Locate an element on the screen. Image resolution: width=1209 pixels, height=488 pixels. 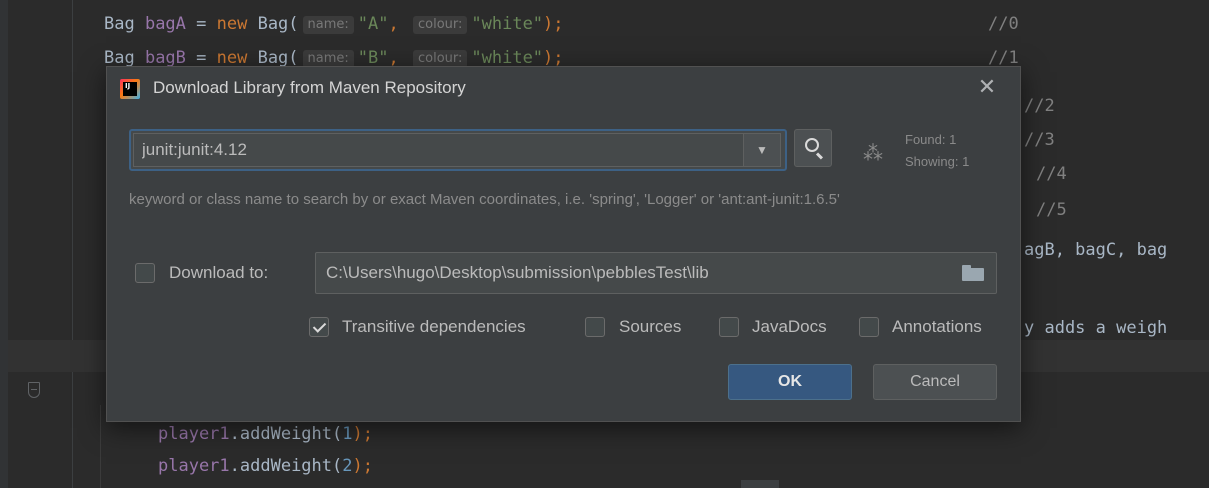
line-comment: //3 is located at coordinates (1039, 140).